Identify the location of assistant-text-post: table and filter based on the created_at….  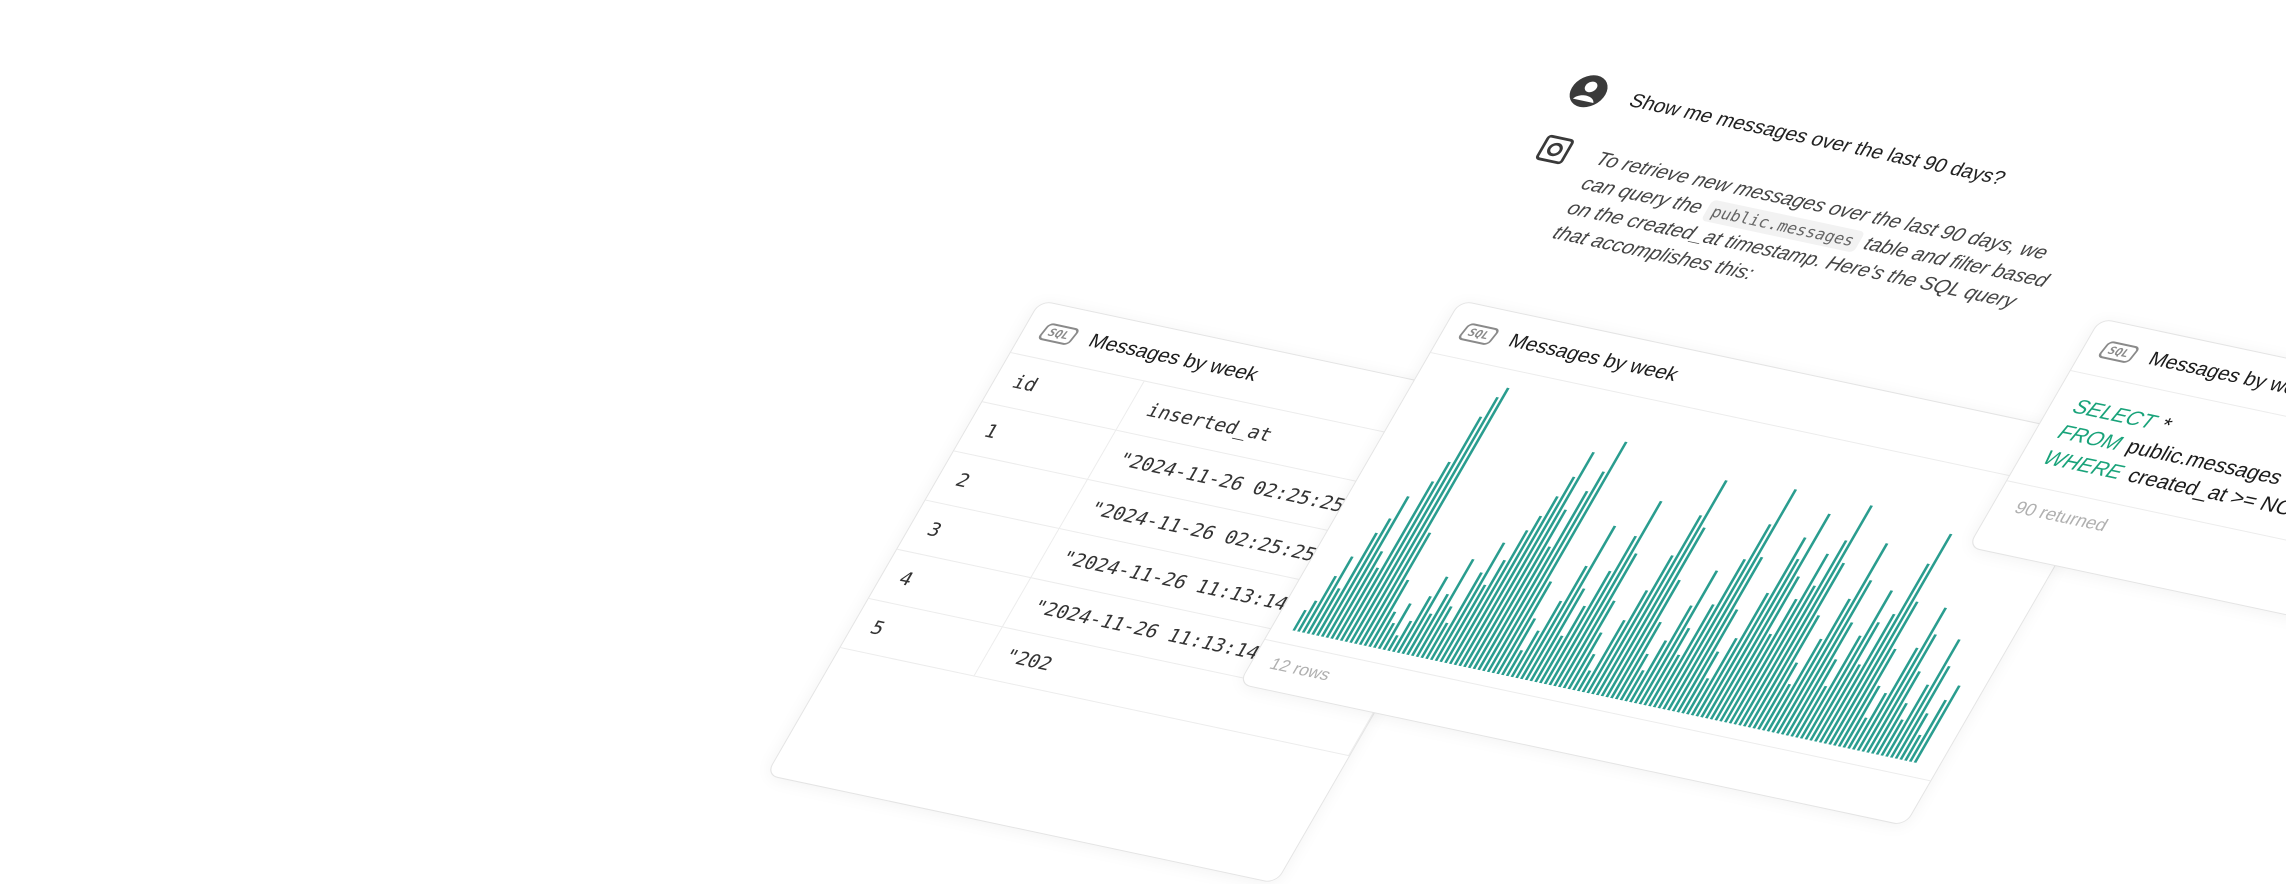
(1800, 255).